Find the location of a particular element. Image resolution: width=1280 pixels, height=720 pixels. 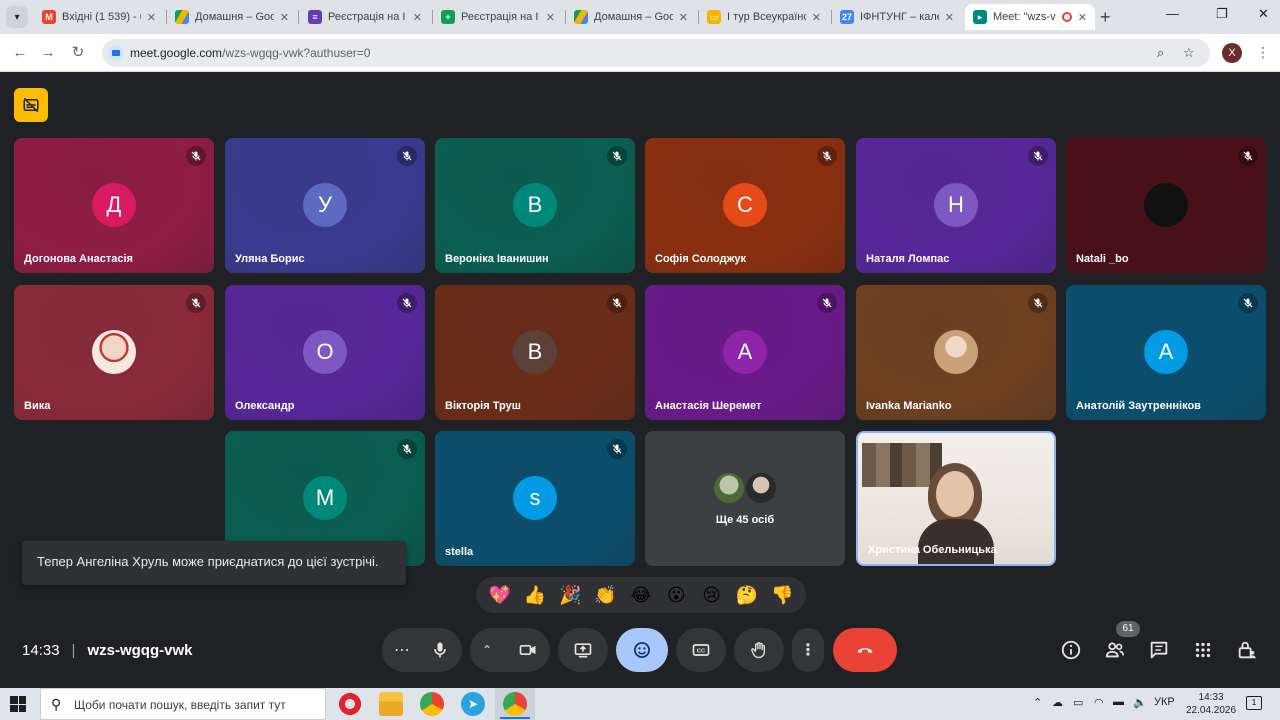

participant-tile: В Вероніка Іванишин is located at coordinates (535, 205).